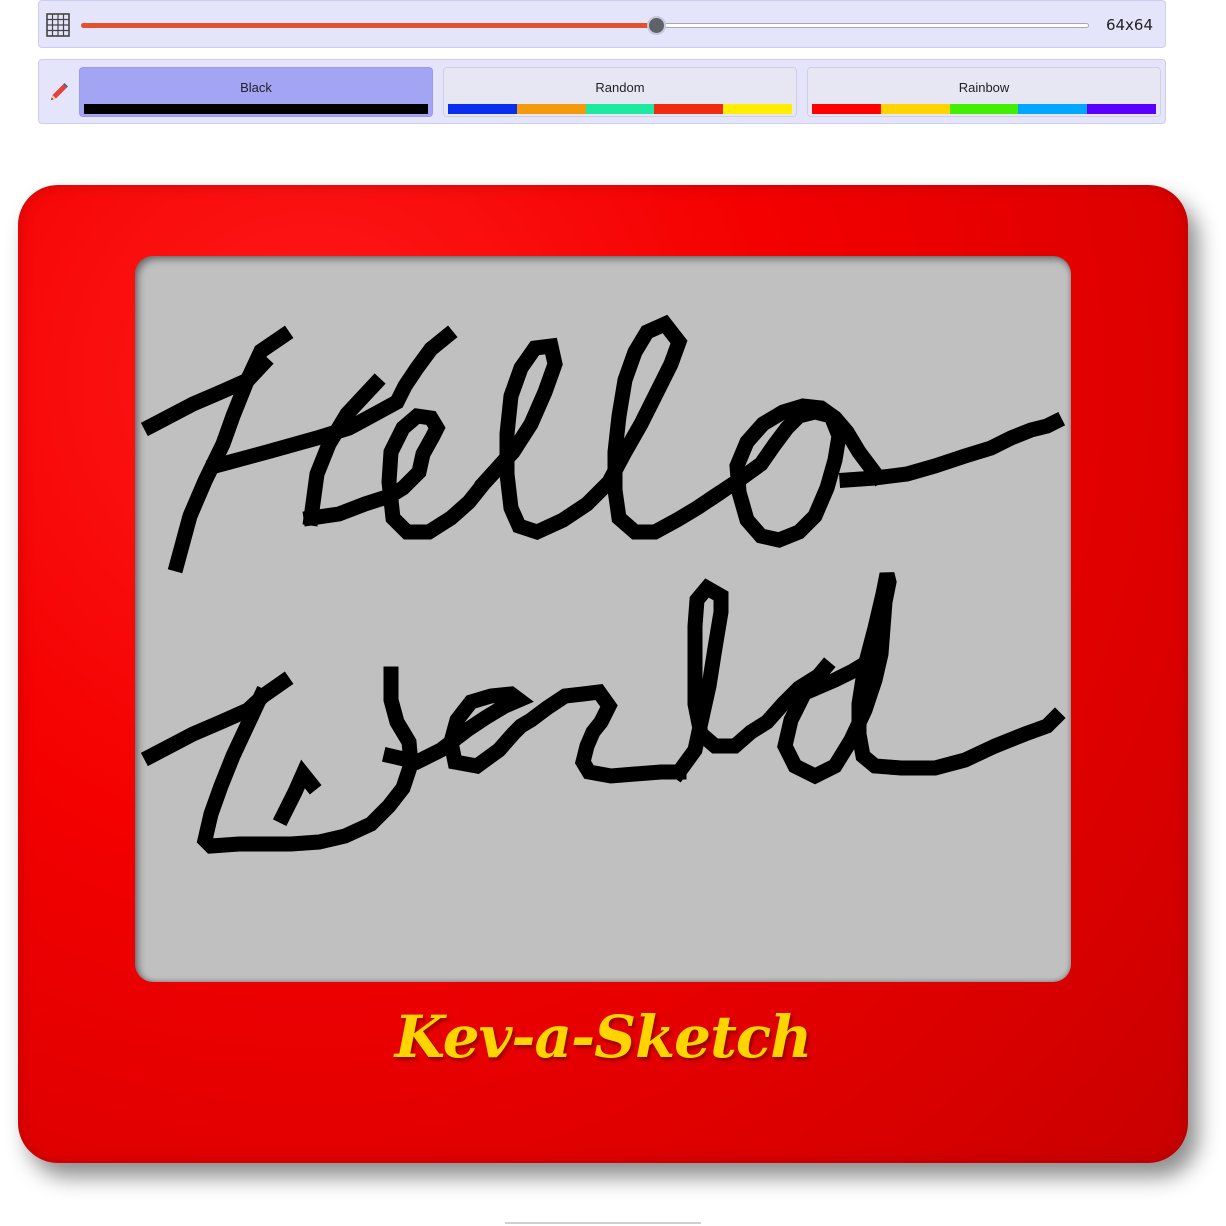  I want to click on black-mode-button: Black, so click(256, 92).